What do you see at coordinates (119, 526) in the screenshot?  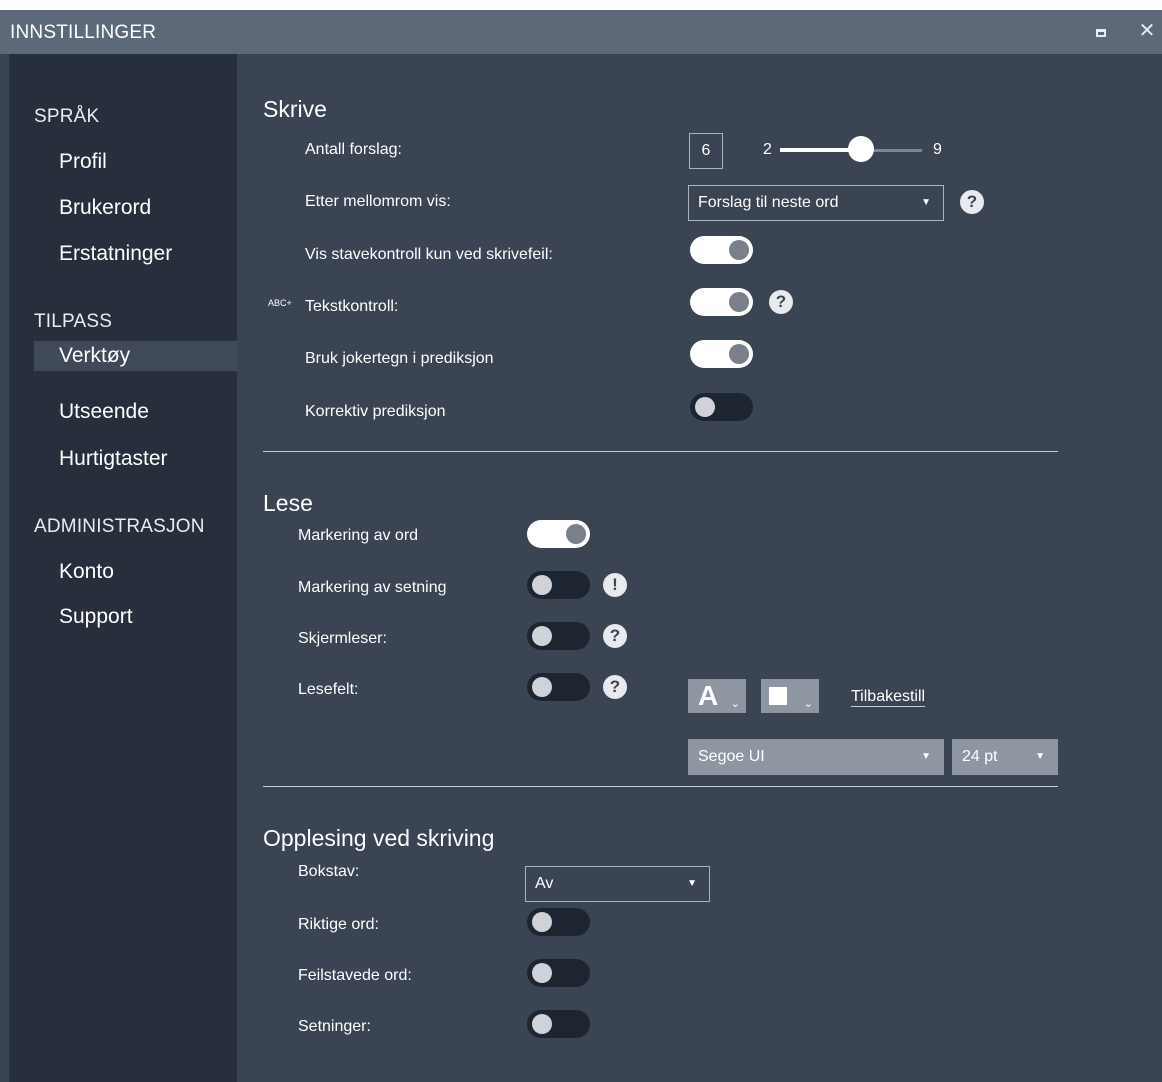 I see `section-administrasjon: ADMINISTRASJON` at bounding box center [119, 526].